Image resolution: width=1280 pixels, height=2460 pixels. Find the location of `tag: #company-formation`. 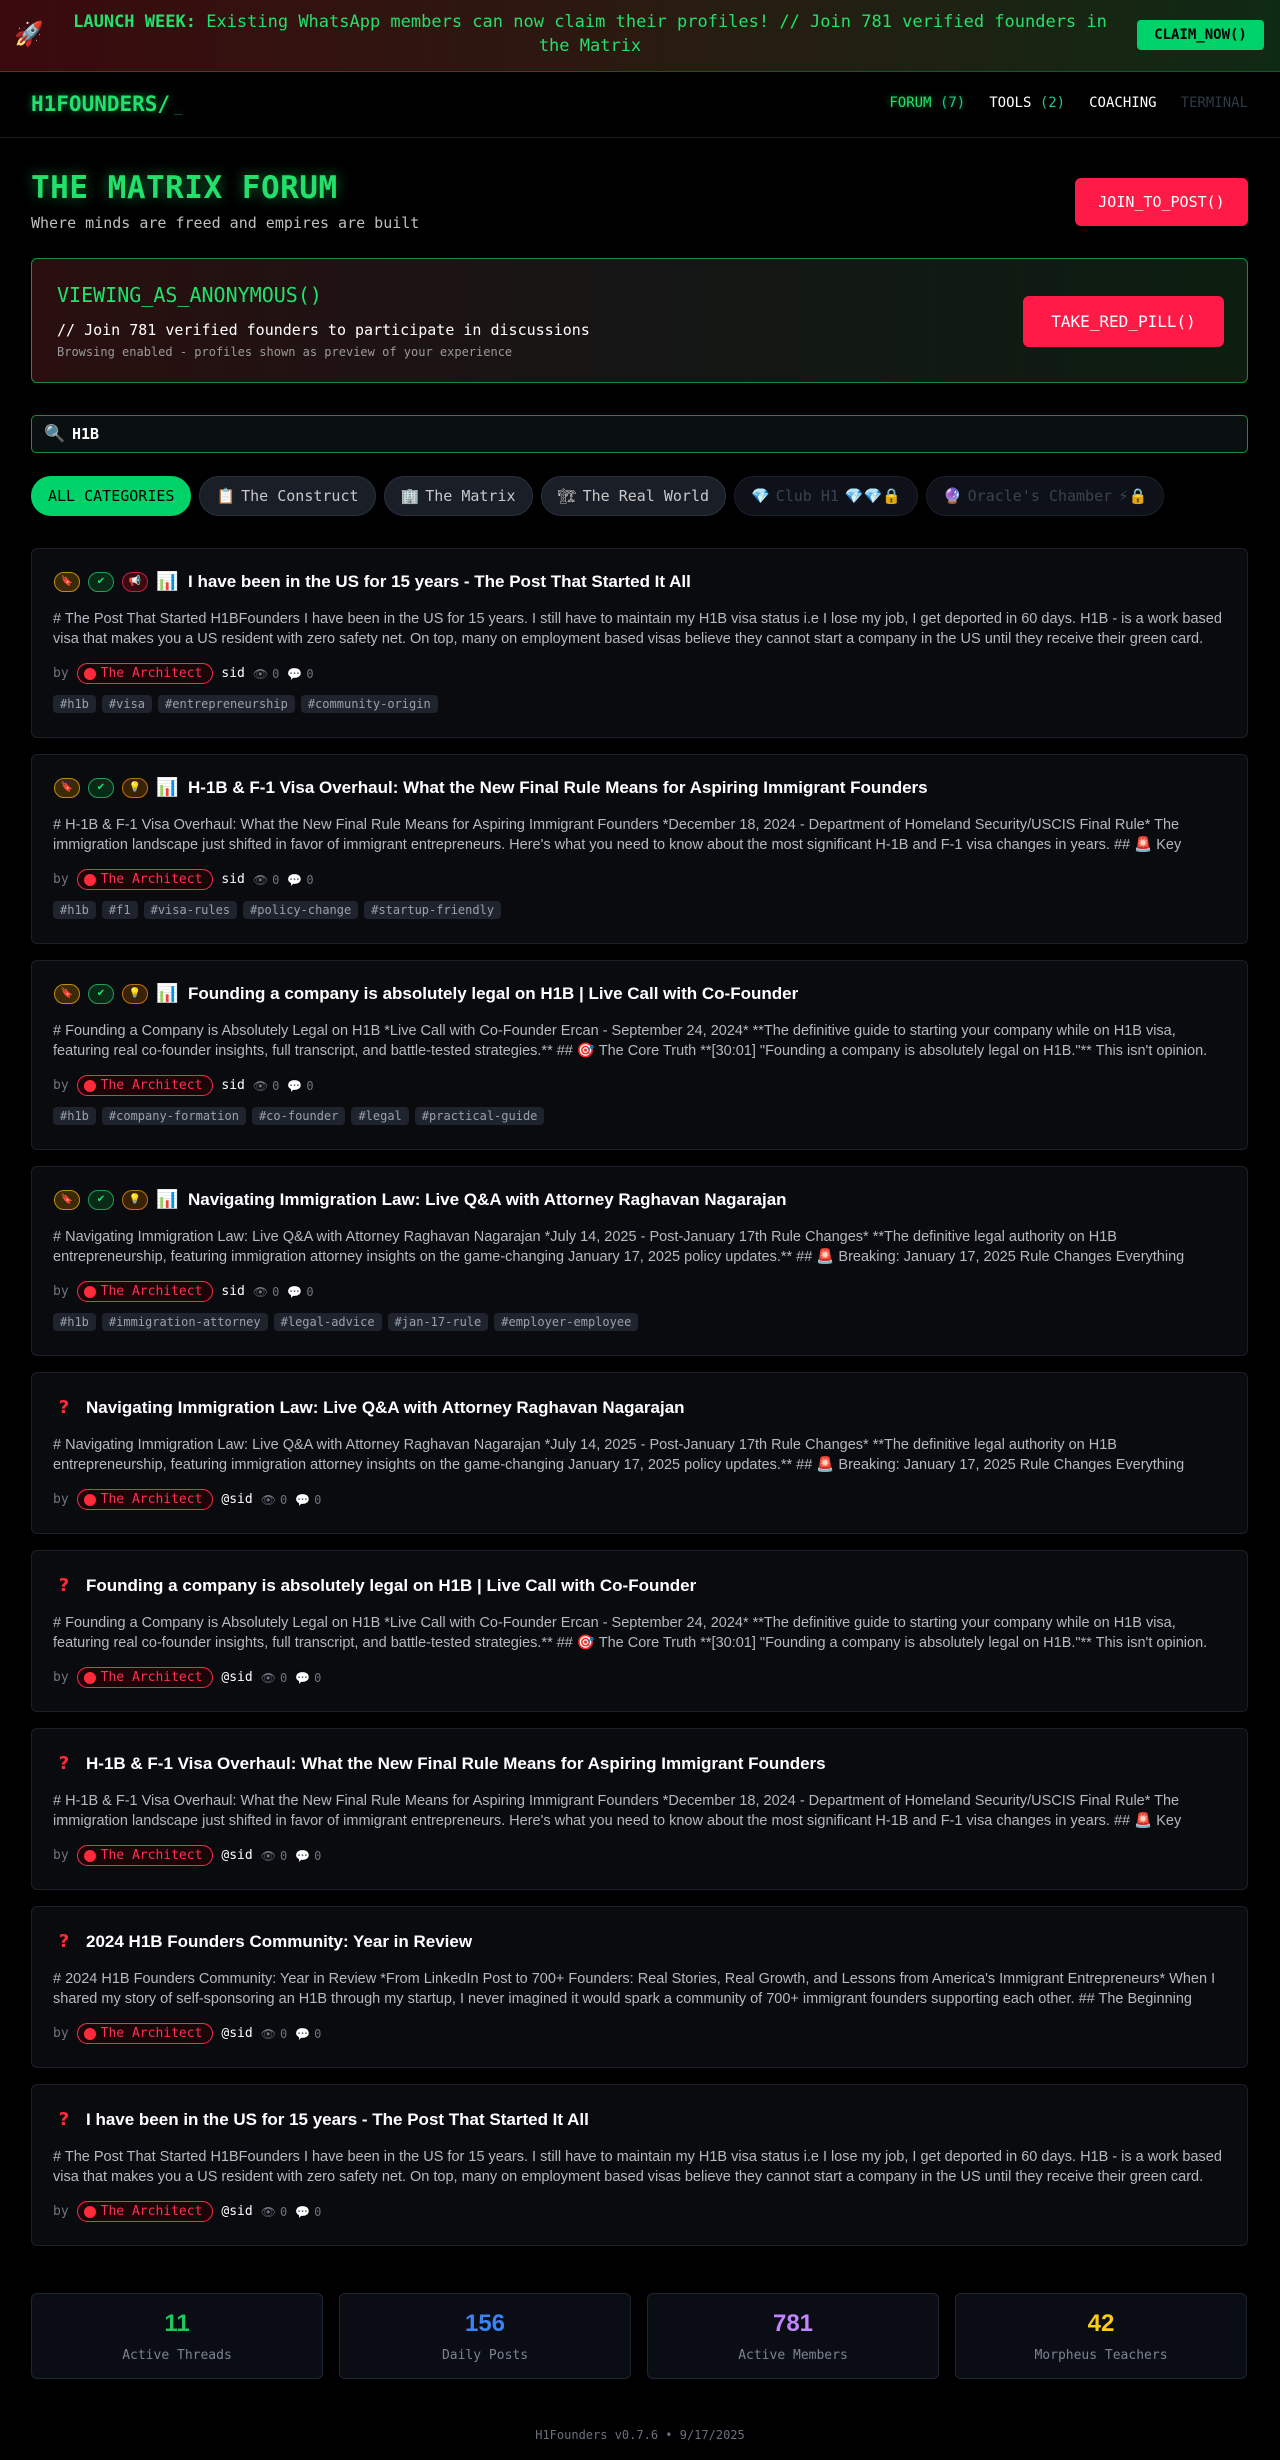

tag: #company-formation is located at coordinates (173, 1116).